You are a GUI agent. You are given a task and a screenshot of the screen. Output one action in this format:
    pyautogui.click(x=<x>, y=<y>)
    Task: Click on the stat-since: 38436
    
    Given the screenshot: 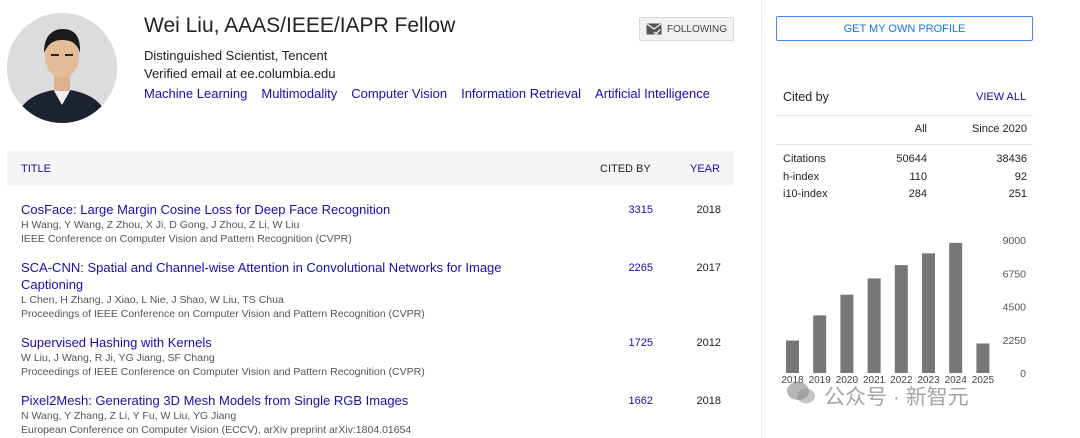 What is the action you would take?
    pyautogui.click(x=1011, y=159)
    